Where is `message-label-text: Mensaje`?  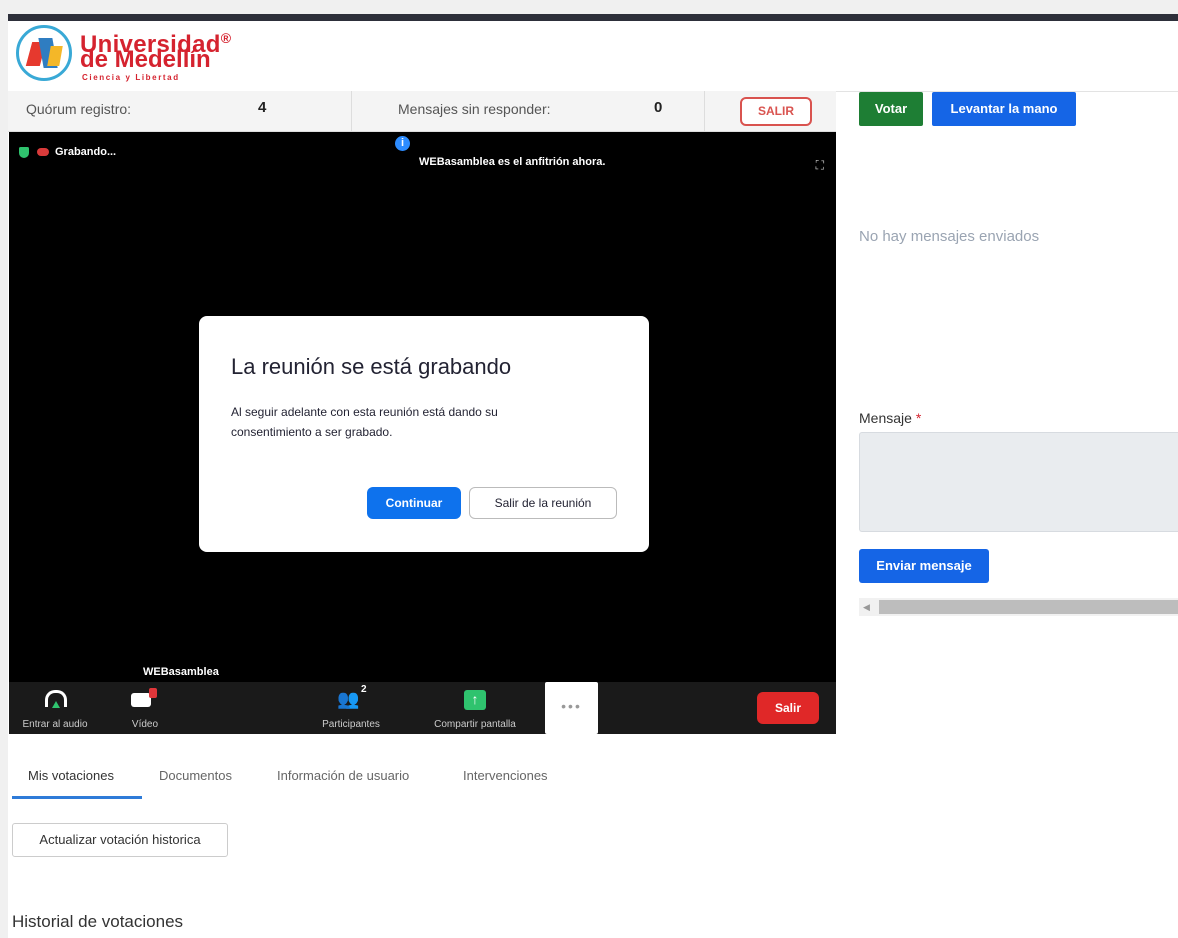 message-label-text: Mensaje is located at coordinates (885, 418).